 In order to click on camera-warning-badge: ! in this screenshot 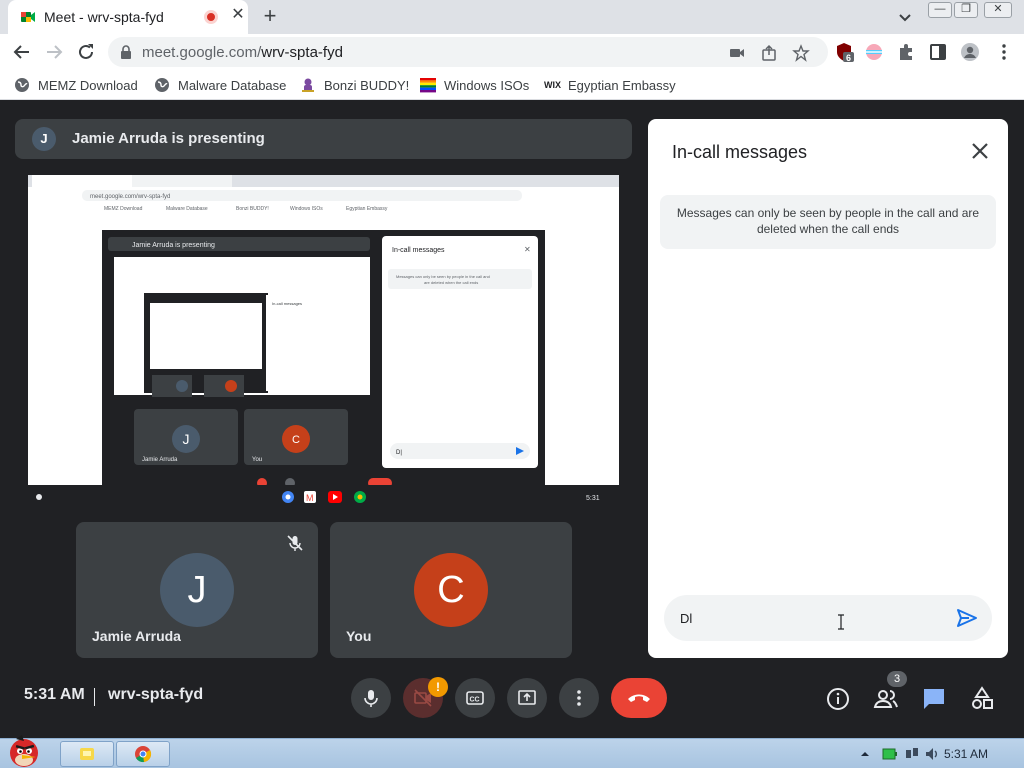, I will do `click(438, 687)`.